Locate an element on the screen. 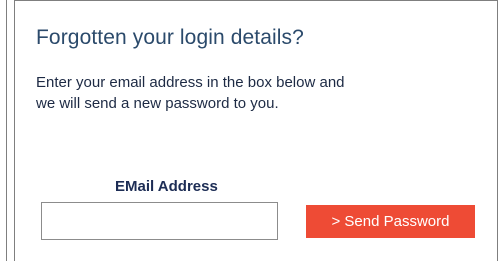 The image size is (499, 261). email-label: EMail Address is located at coordinates (166, 186).